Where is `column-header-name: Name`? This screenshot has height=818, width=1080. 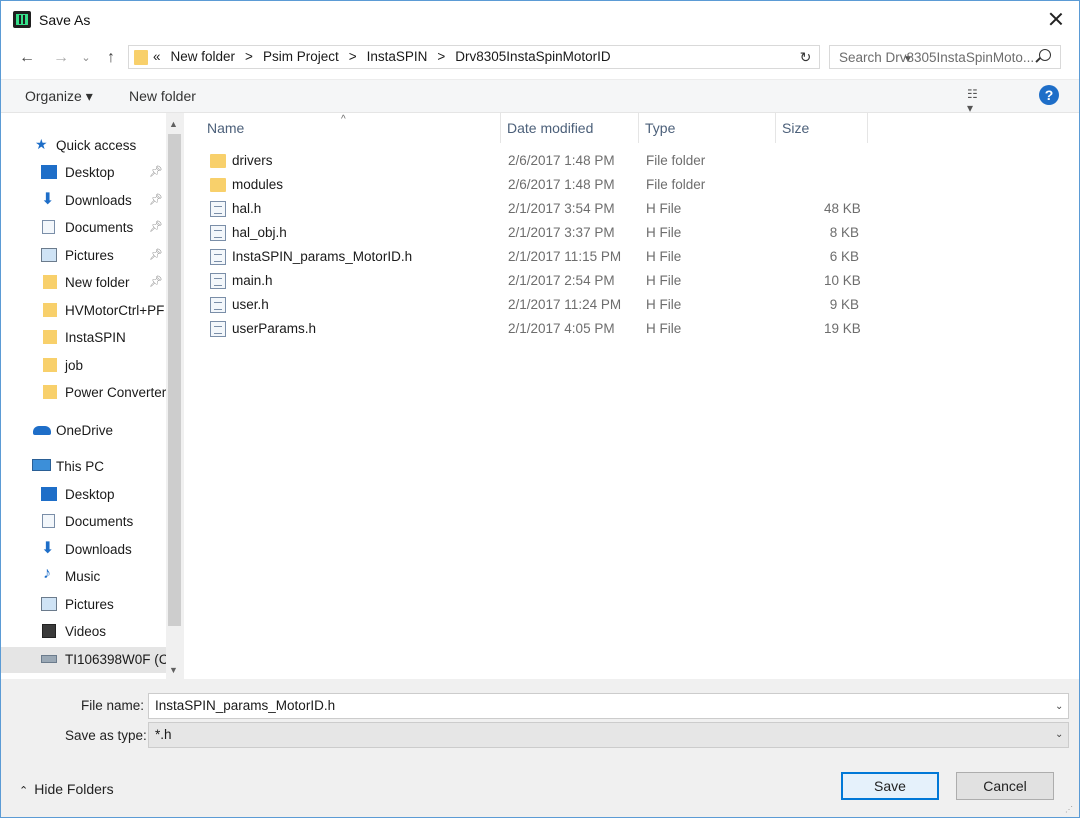 column-header-name: Name is located at coordinates (351, 128).